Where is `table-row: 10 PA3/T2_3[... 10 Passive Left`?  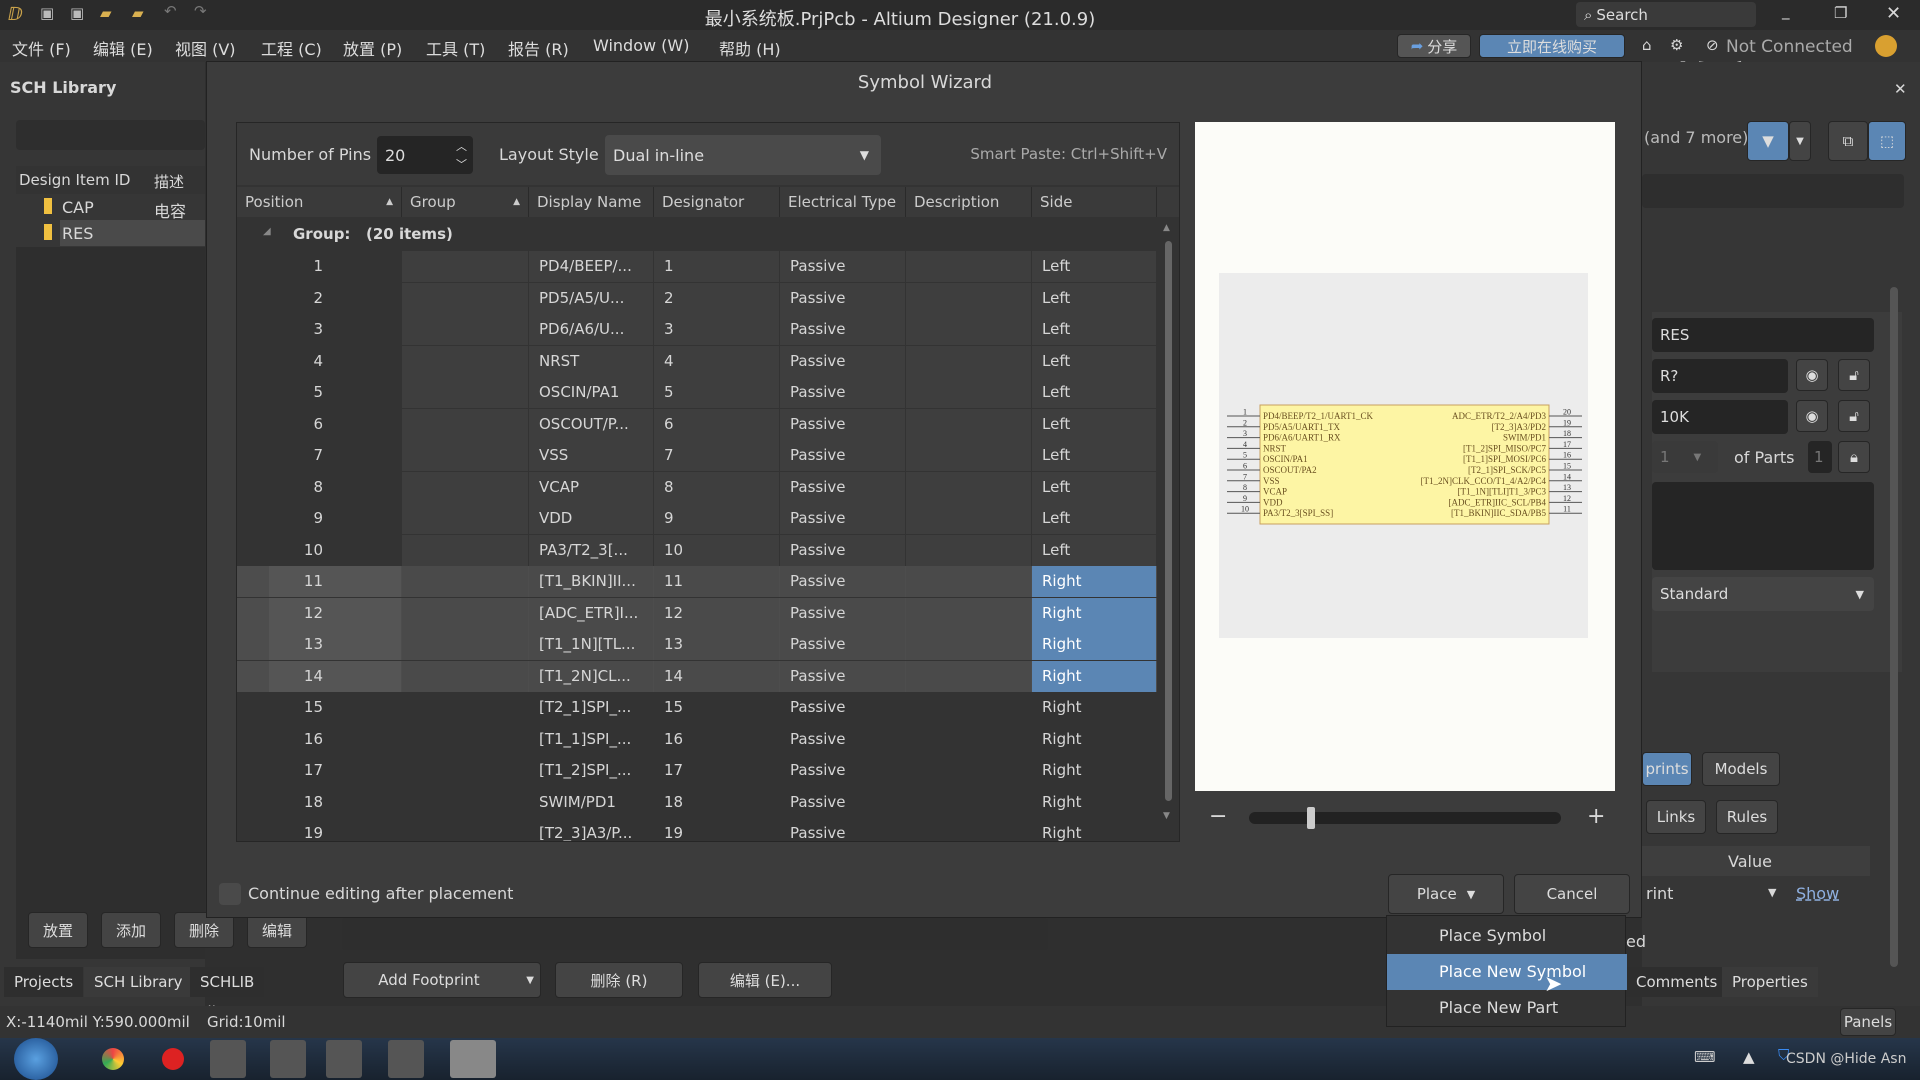
table-row: 10 PA3/T2_3[... 10 Passive Left is located at coordinates (697, 550).